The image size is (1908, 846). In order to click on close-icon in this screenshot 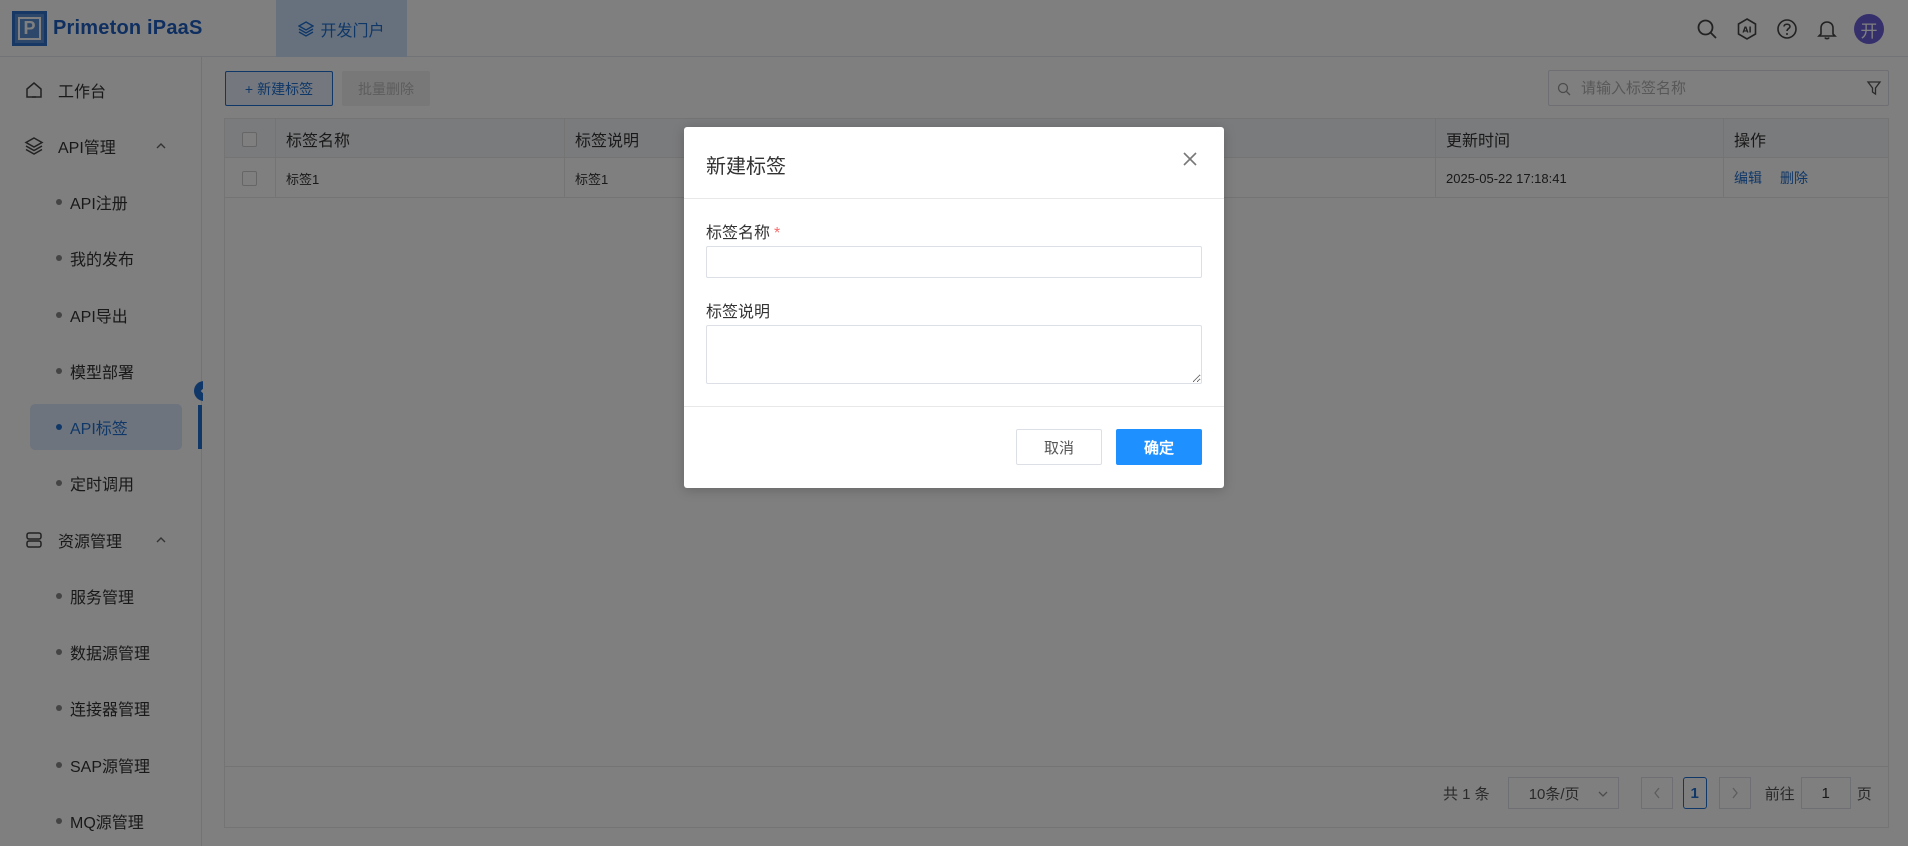, I will do `click(1190, 159)`.